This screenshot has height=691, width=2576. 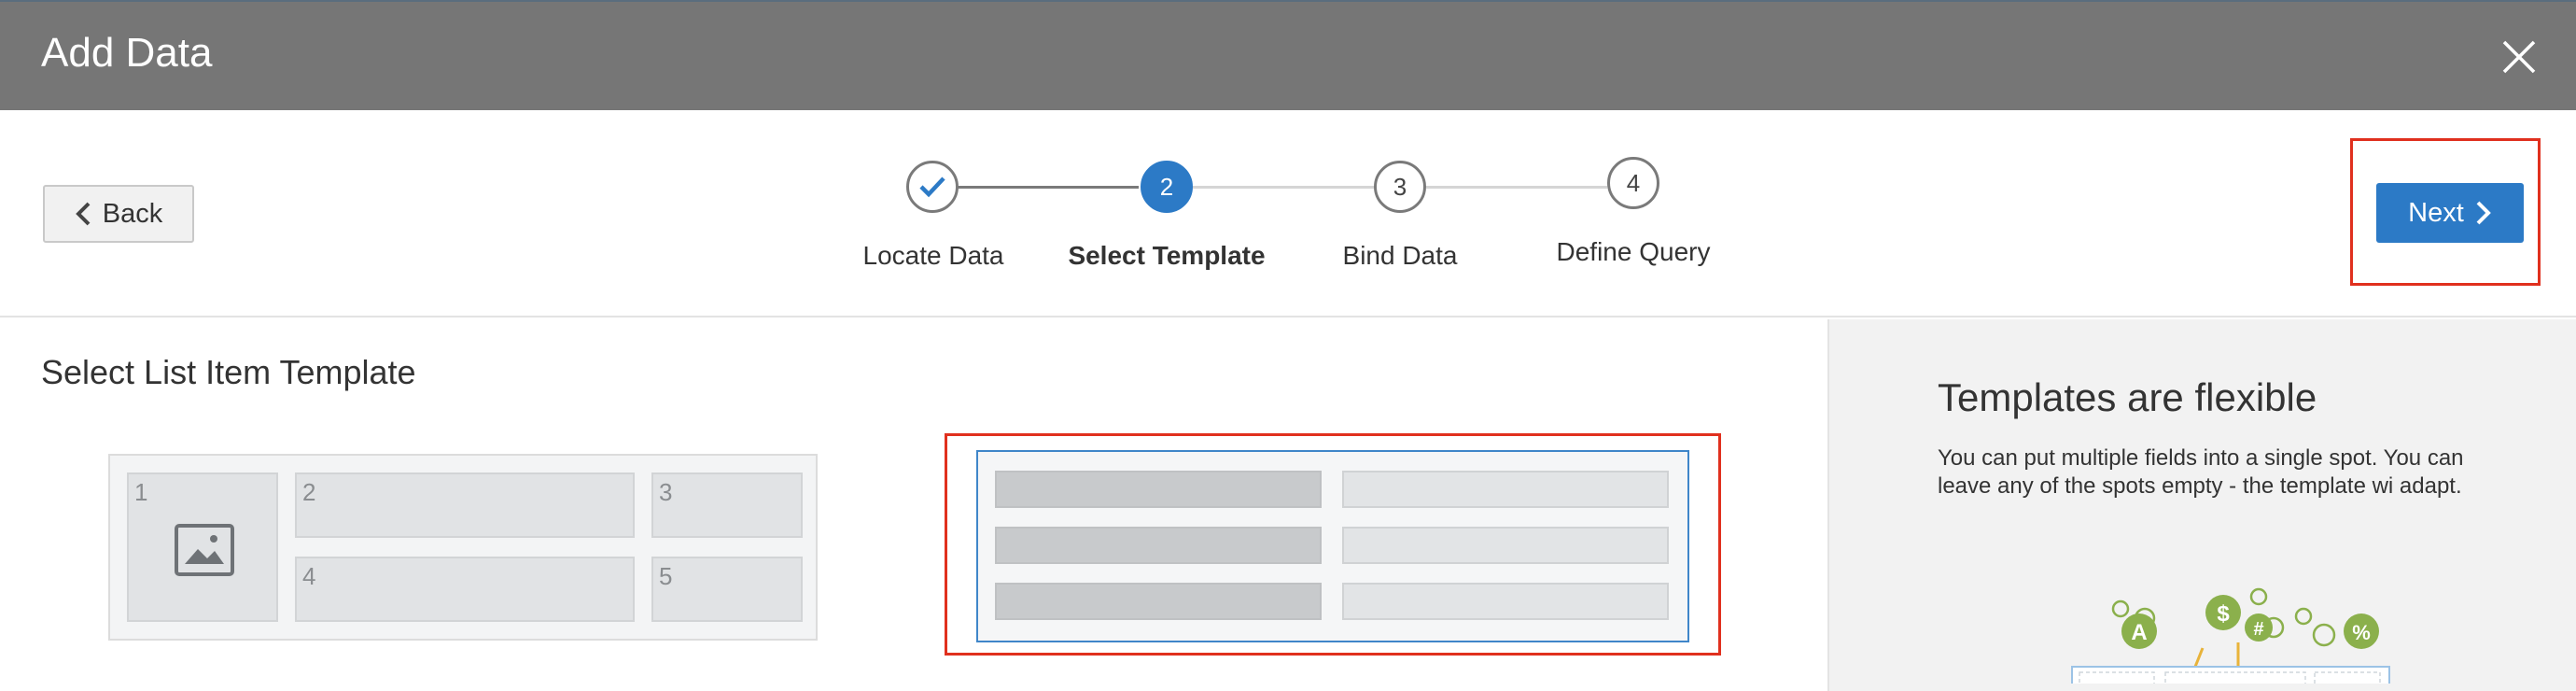 I want to click on template-cell-5: 5, so click(x=727, y=589).